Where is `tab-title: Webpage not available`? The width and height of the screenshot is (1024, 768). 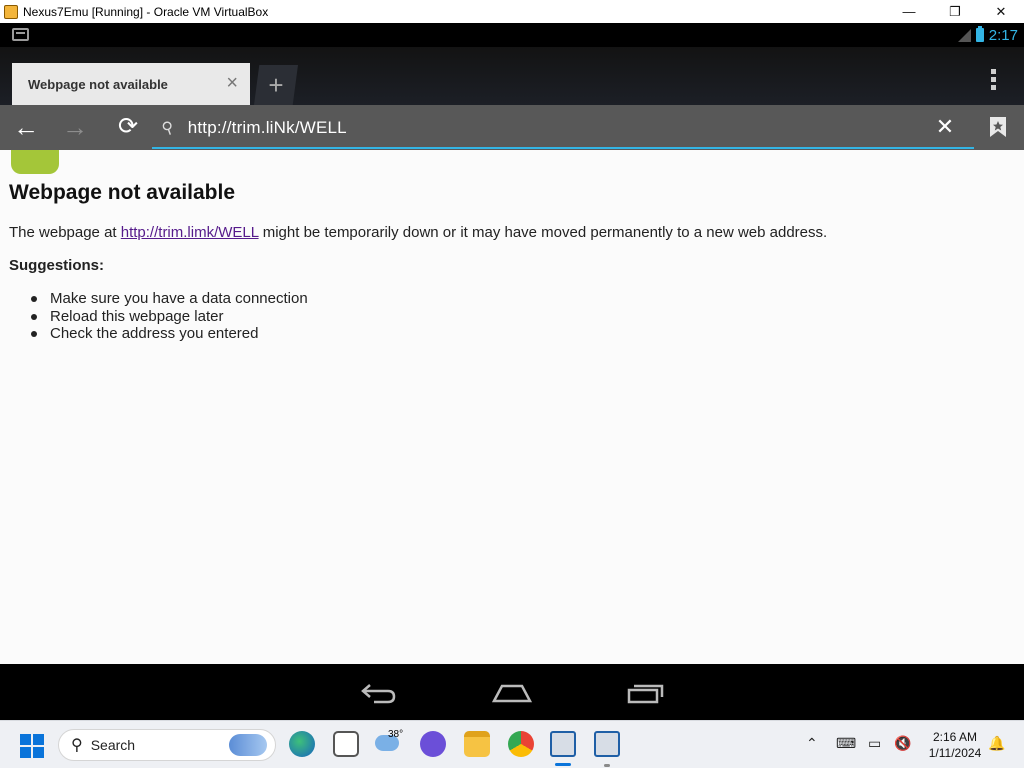
tab-title: Webpage not available is located at coordinates (98, 84).